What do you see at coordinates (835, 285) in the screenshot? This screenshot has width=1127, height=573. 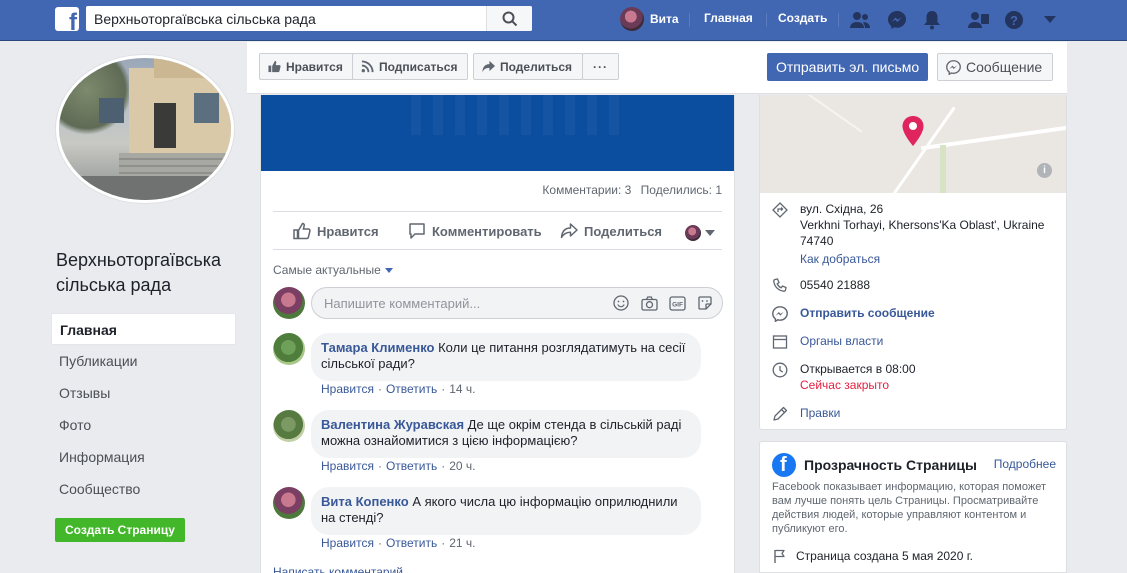 I see `phone-number: 05540 21888` at bounding box center [835, 285].